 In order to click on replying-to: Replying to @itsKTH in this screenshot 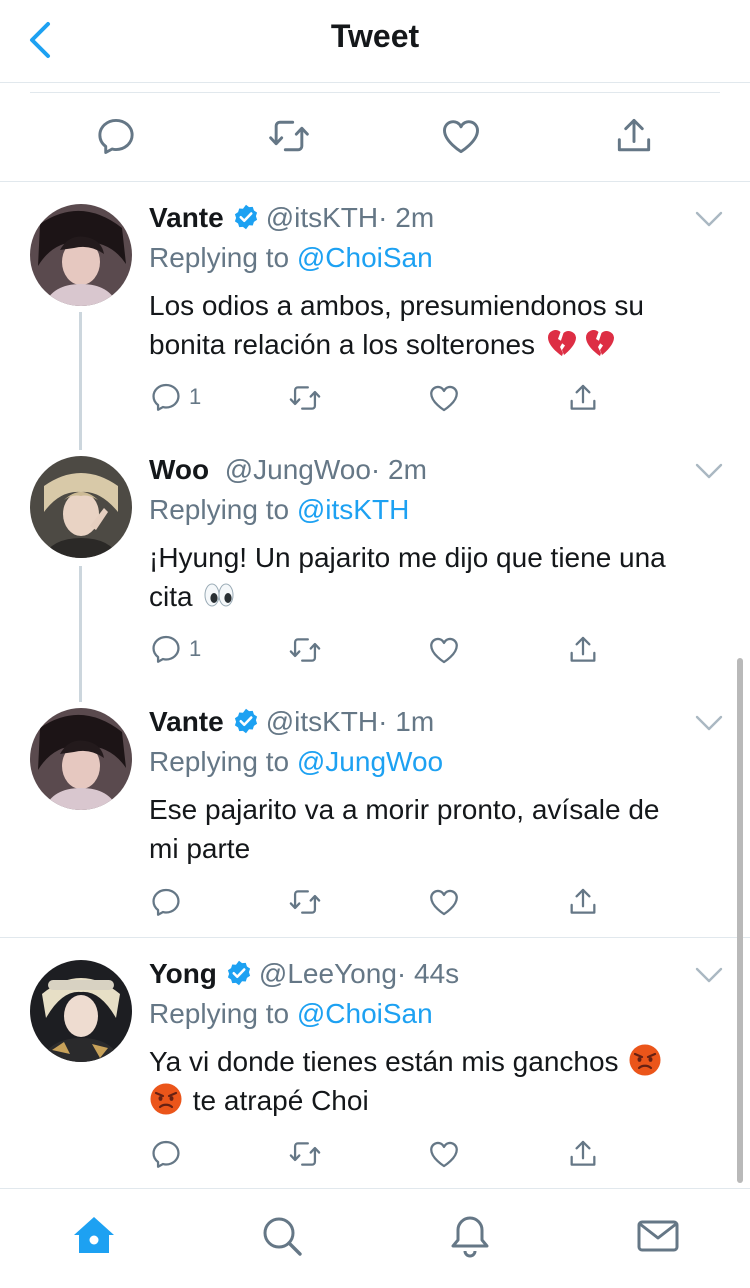, I will do `click(279, 510)`.